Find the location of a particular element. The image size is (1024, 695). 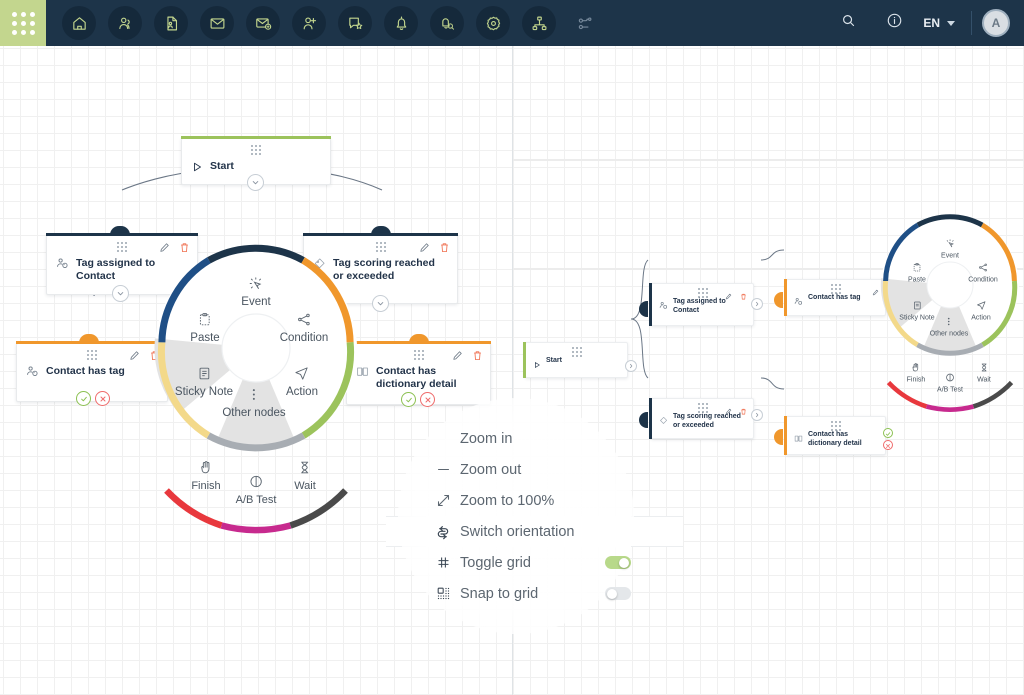

nav-home-button is located at coordinates (79, 23).